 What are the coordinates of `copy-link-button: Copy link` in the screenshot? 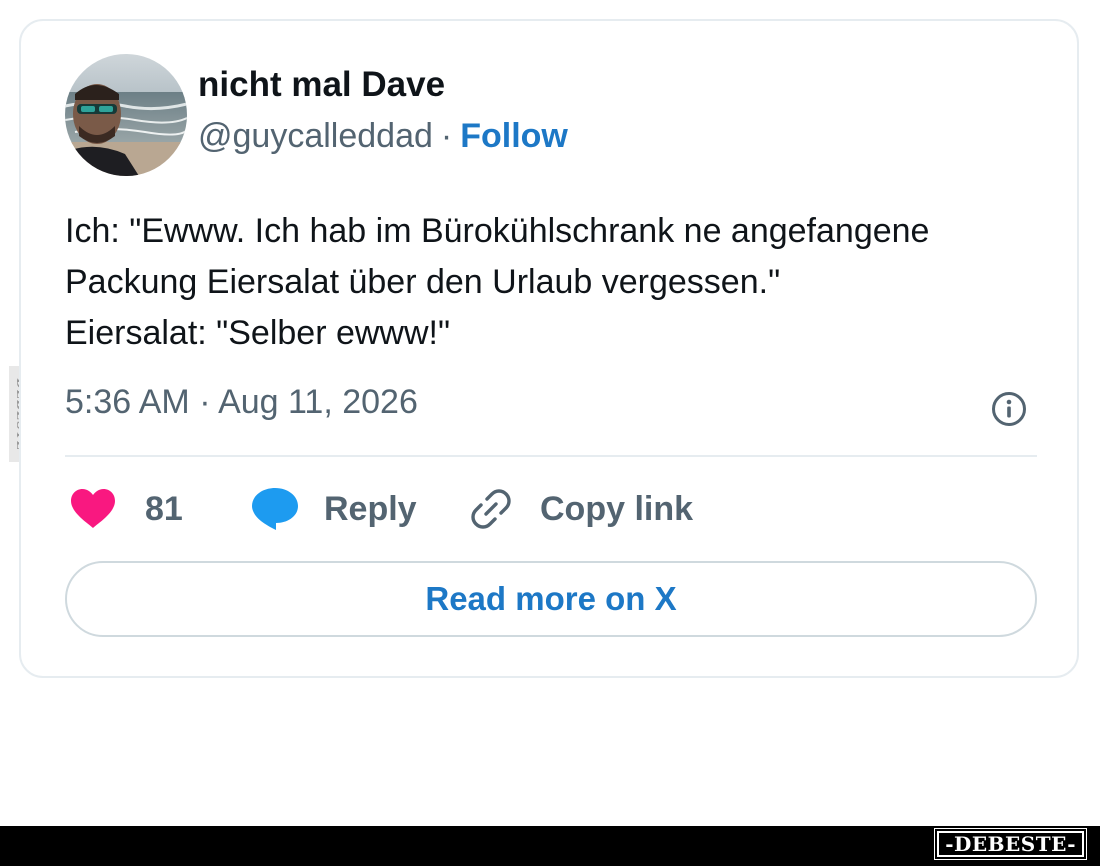 It's located at (580, 509).